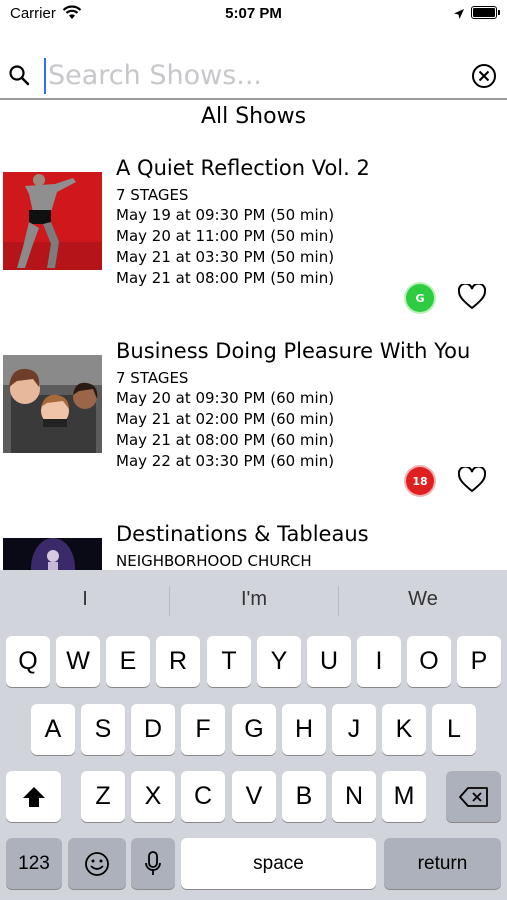  I want to click on show-title: Business Doing Pleasure With You, so click(293, 351).